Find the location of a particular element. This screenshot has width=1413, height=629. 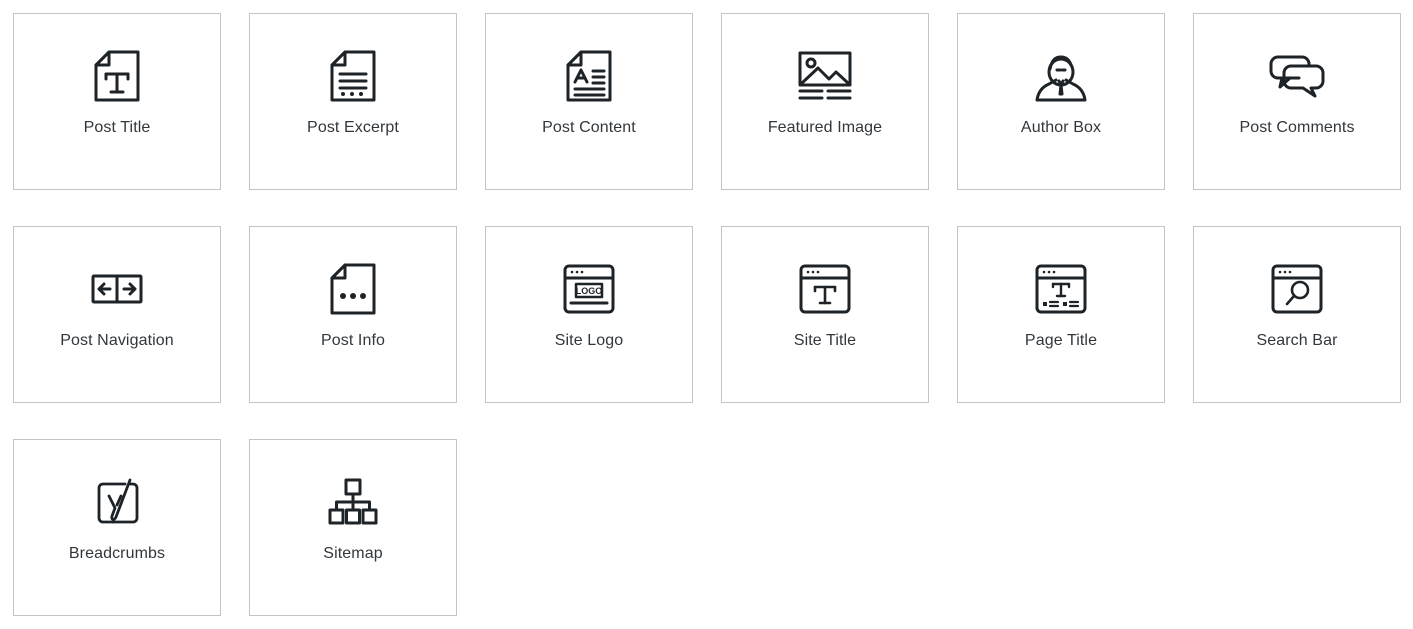

widget-label: Site Title is located at coordinates (825, 340).